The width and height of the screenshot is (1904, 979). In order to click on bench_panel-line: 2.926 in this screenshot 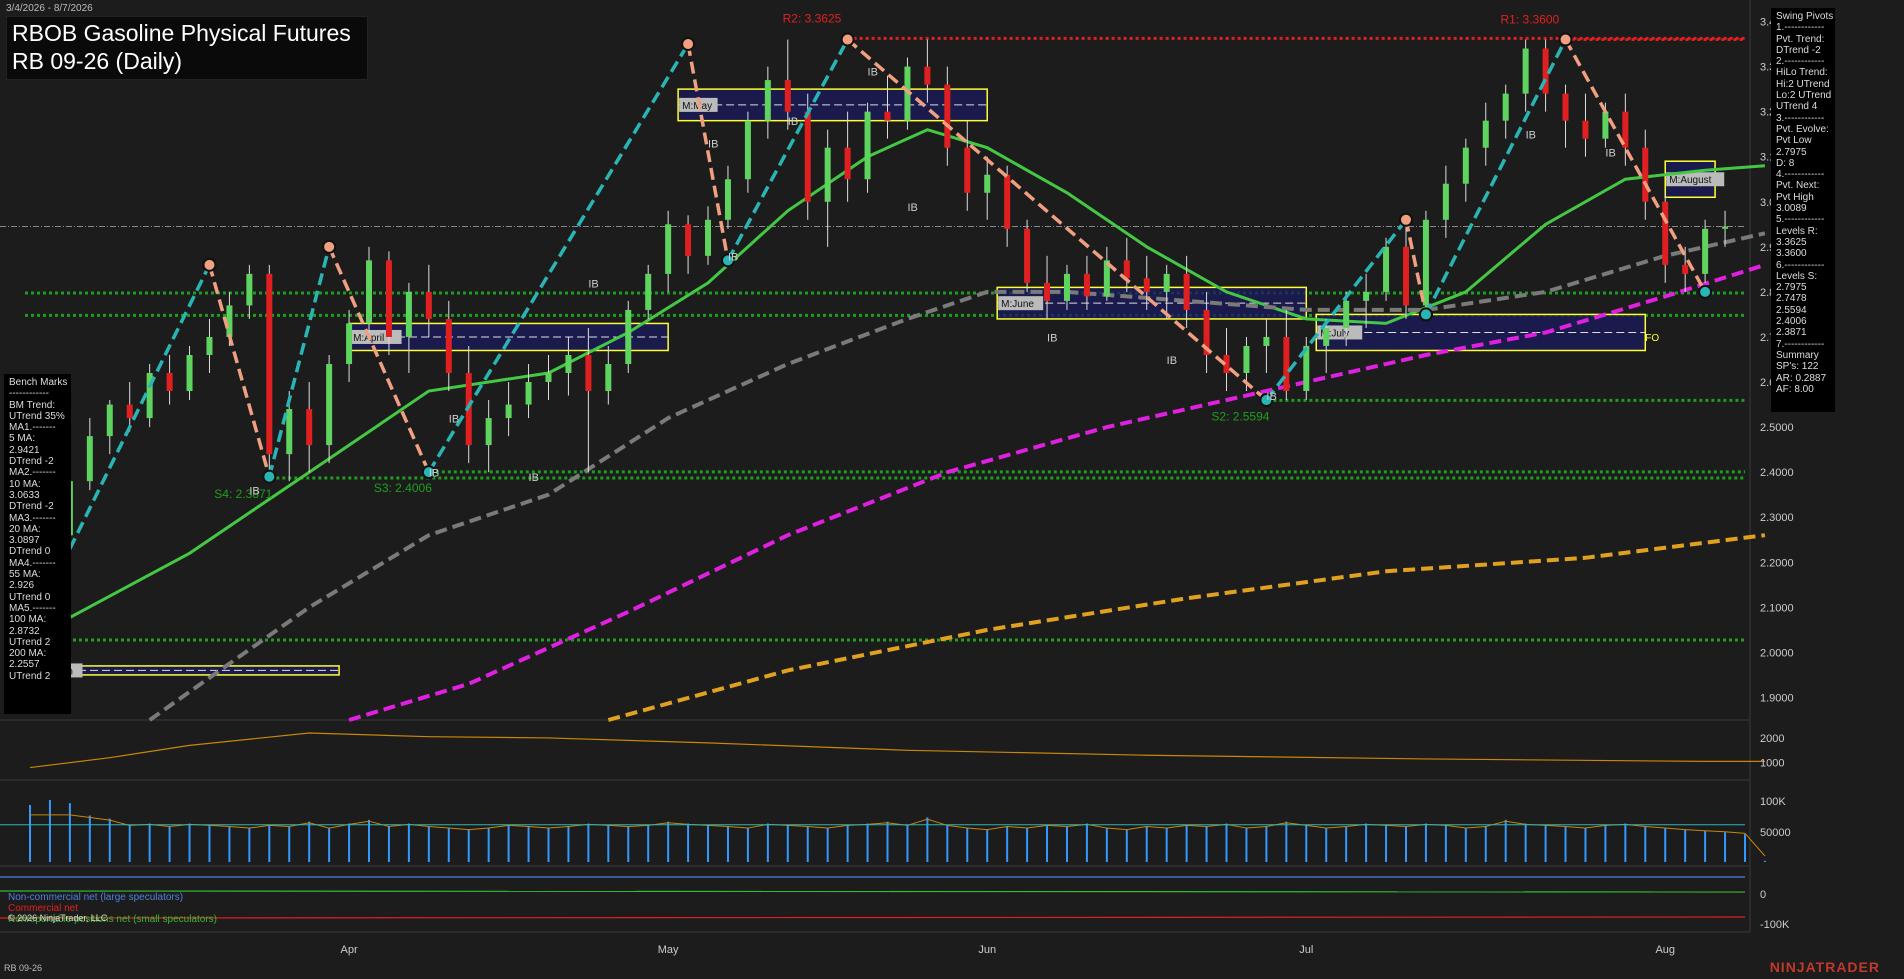, I will do `click(22, 586)`.